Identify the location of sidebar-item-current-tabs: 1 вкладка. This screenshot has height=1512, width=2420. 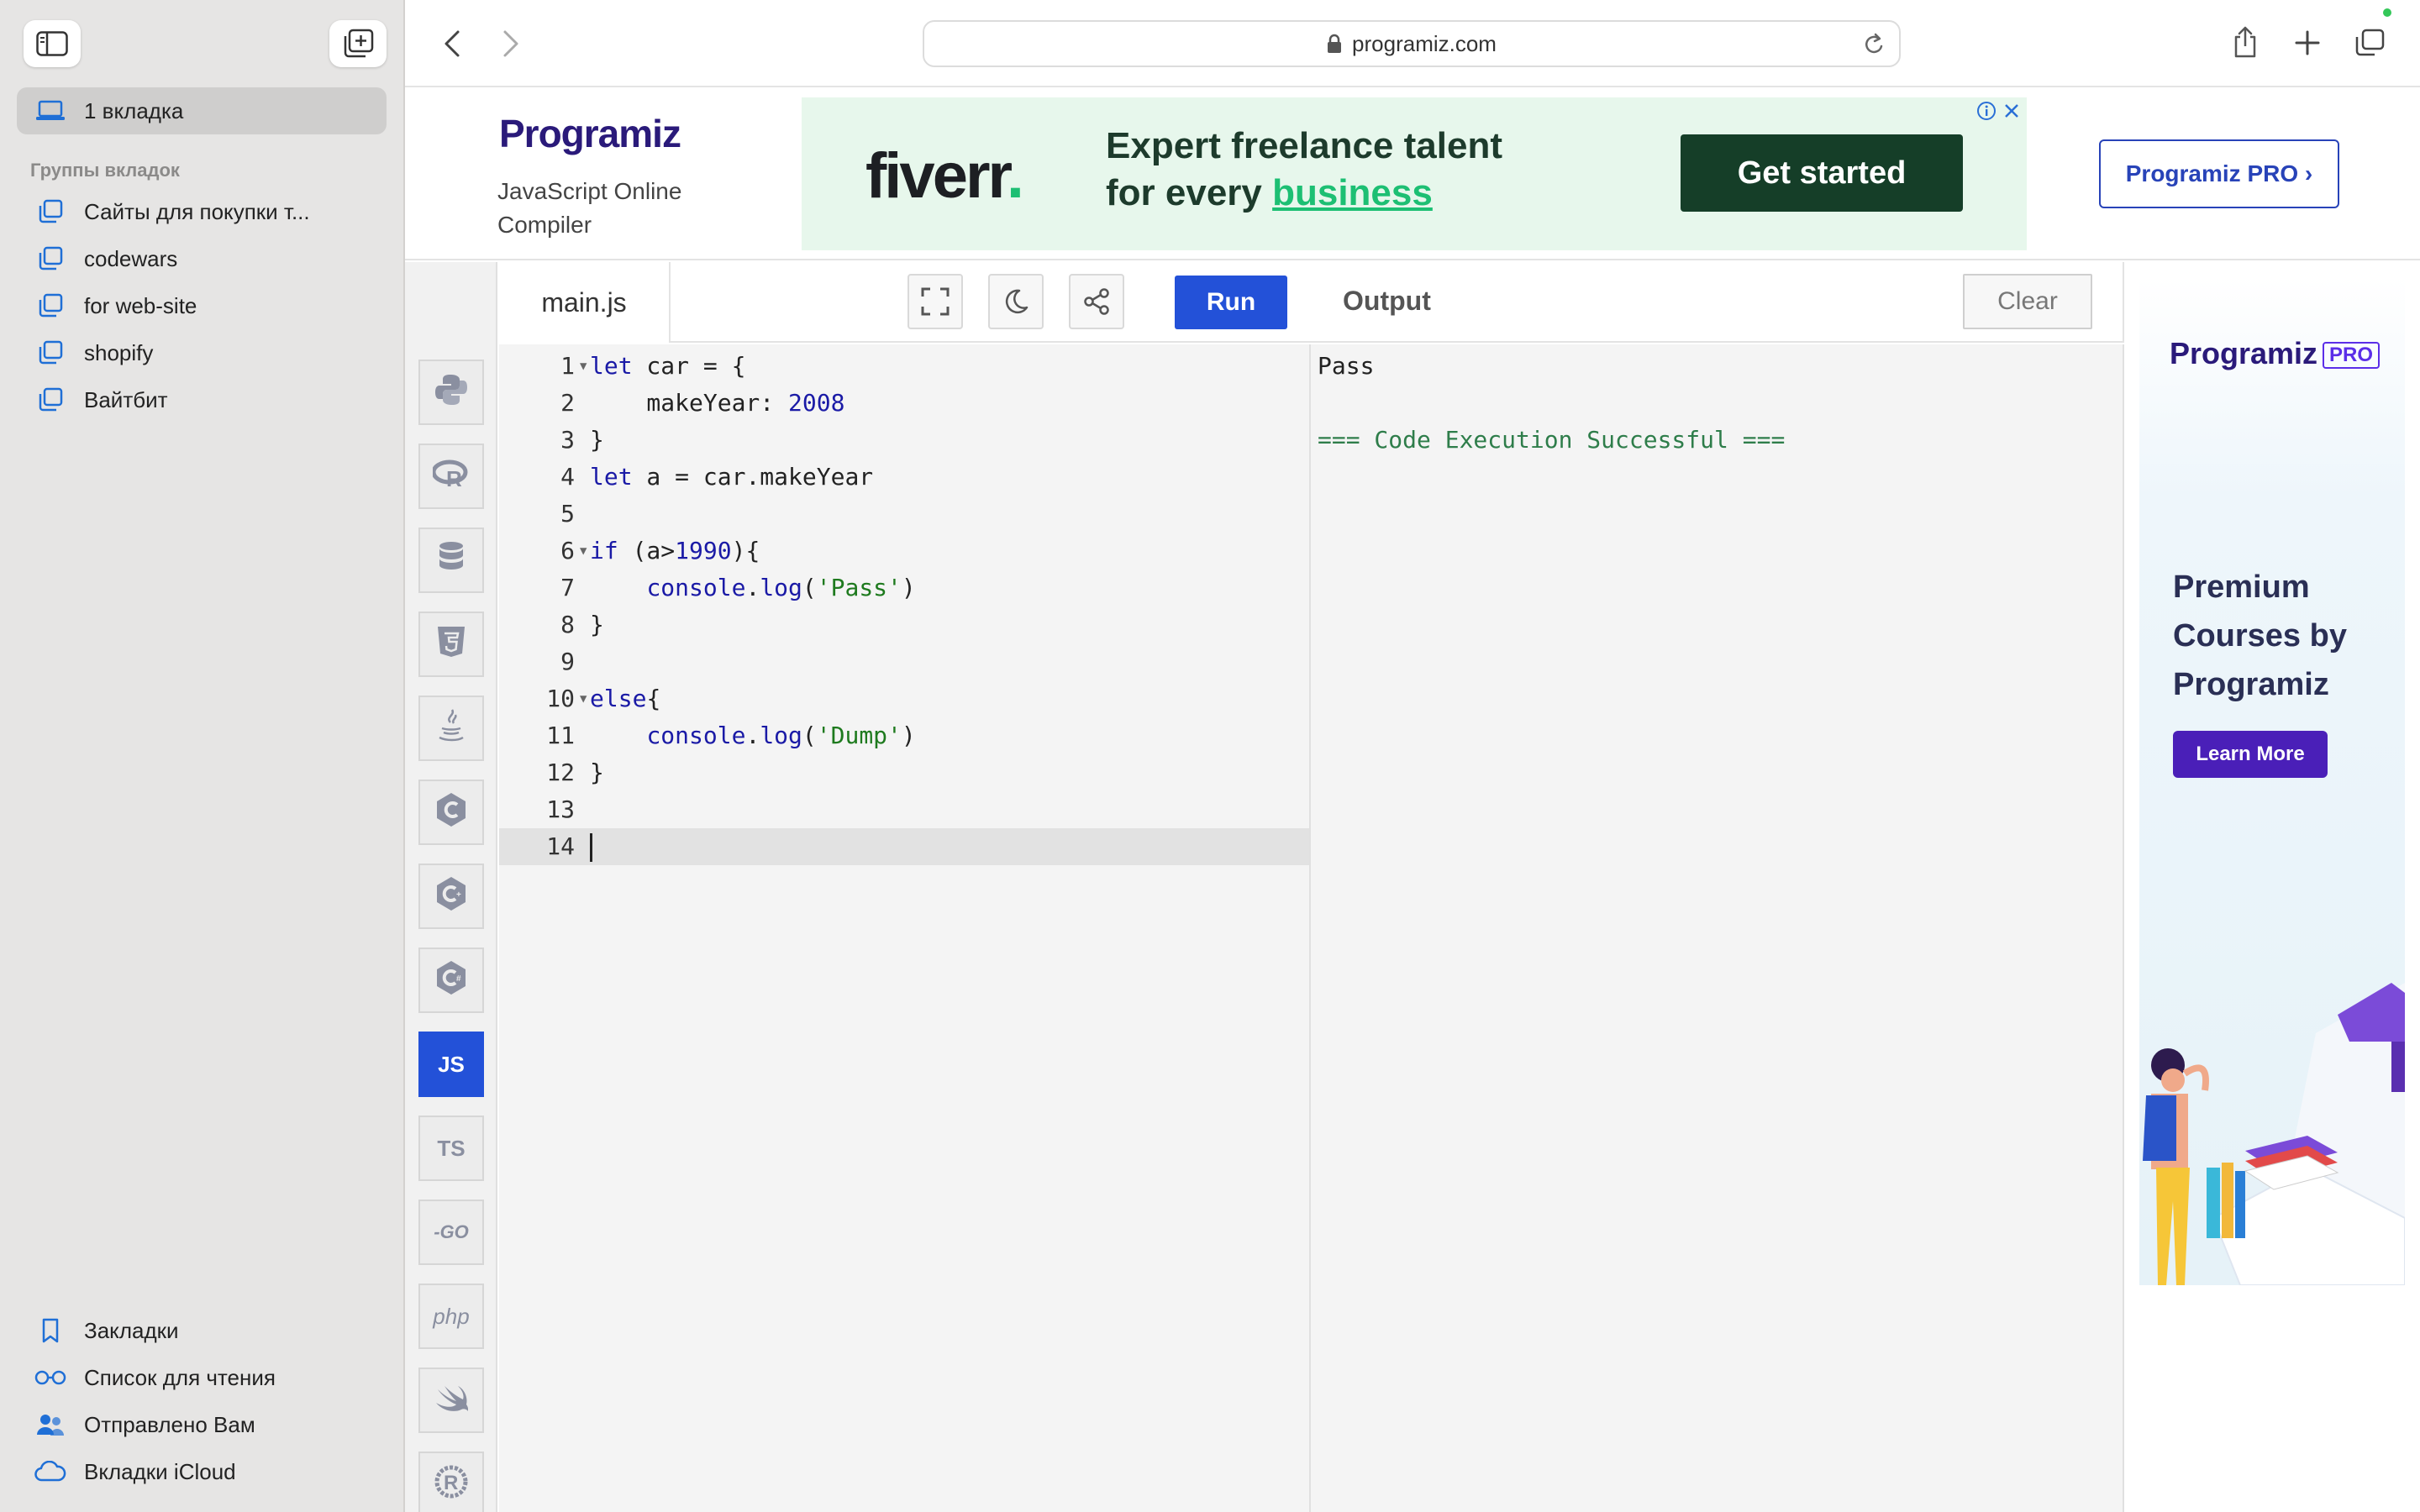
(202, 110).